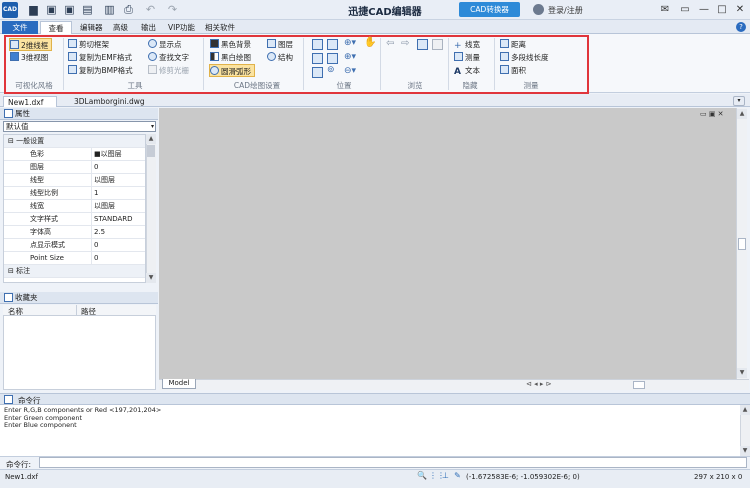 The width and height of the screenshot is (750, 488). I want to click on text-toggle: A 文本, so click(467, 70).